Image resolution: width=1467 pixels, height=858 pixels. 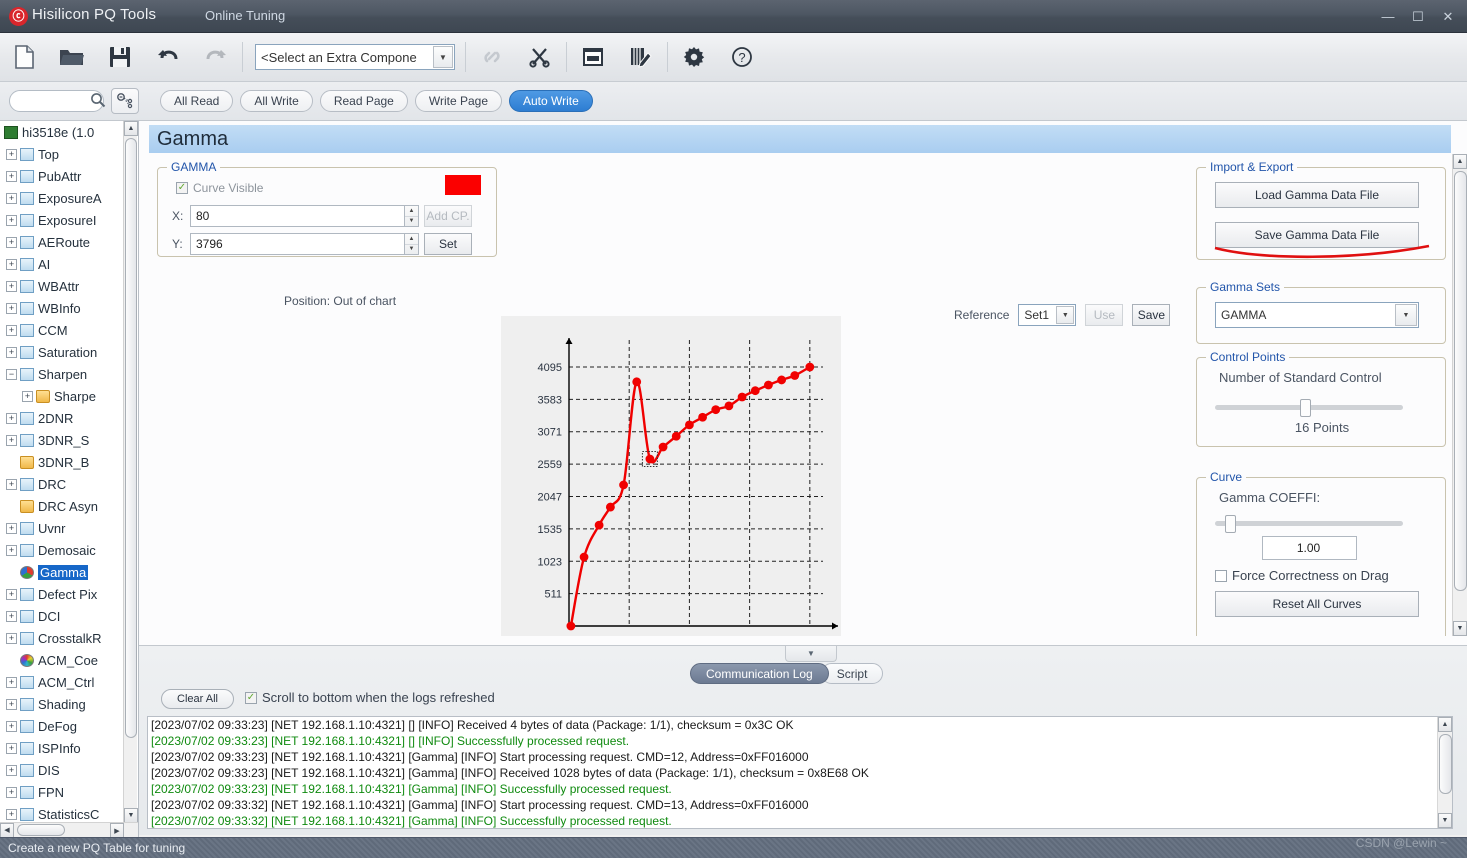 What do you see at coordinates (363, 101) in the screenshot?
I see `button-read-page: Read Page` at bounding box center [363, 101].